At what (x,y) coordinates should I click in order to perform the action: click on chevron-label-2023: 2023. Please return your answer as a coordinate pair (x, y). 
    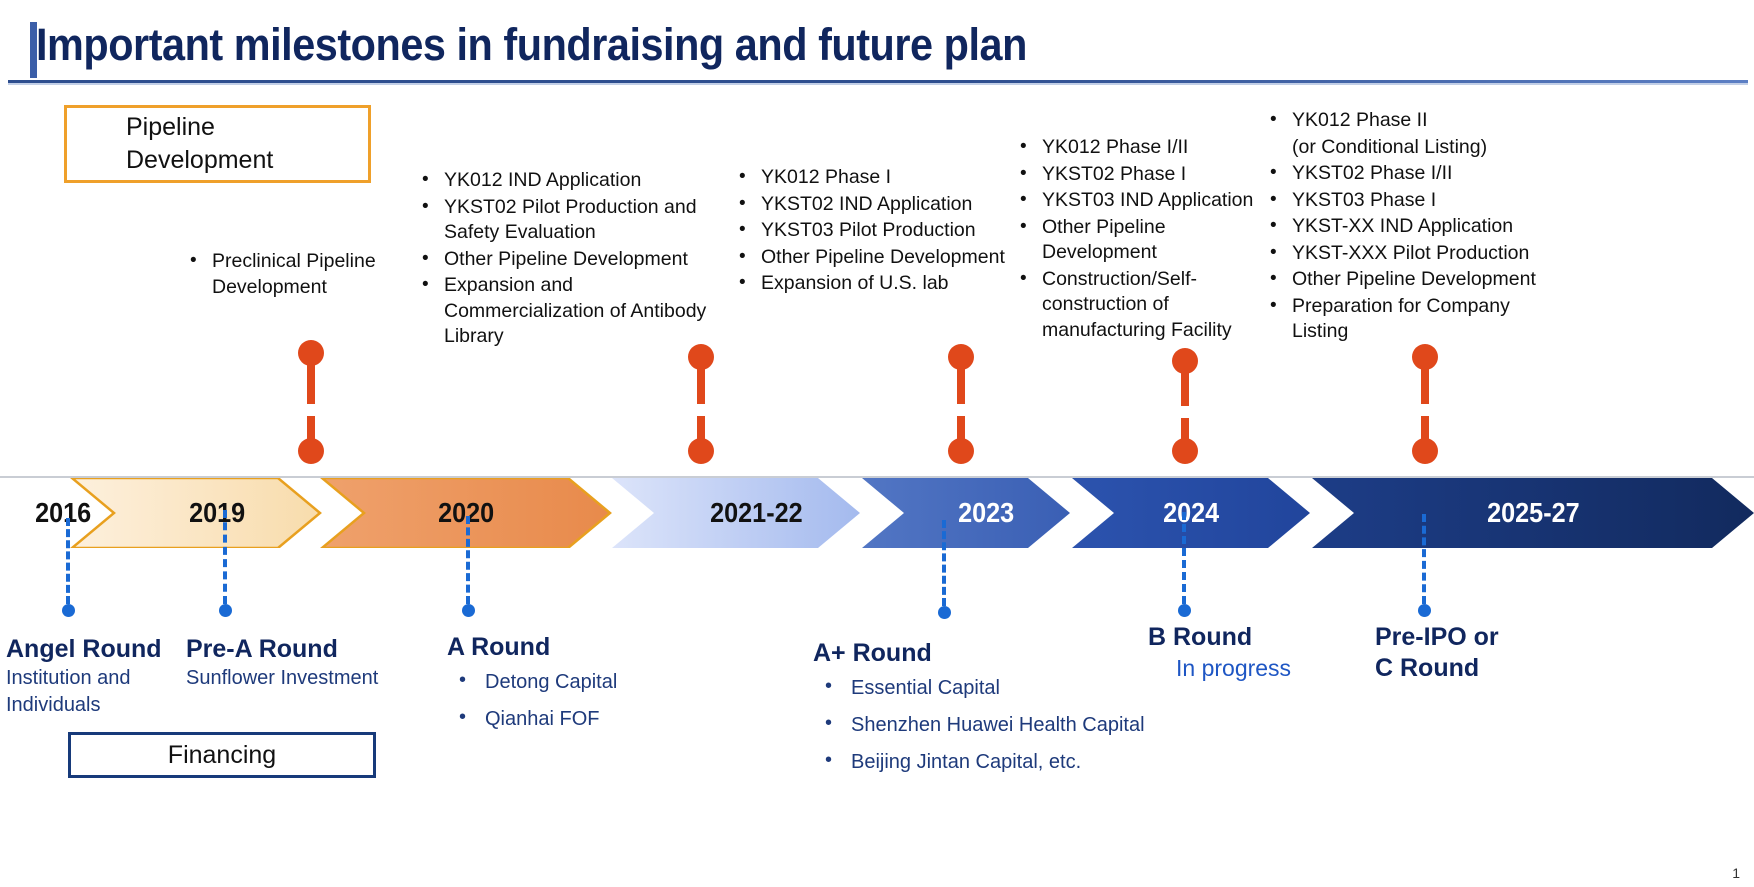
    Looking at the image, I should click on (986, 513).